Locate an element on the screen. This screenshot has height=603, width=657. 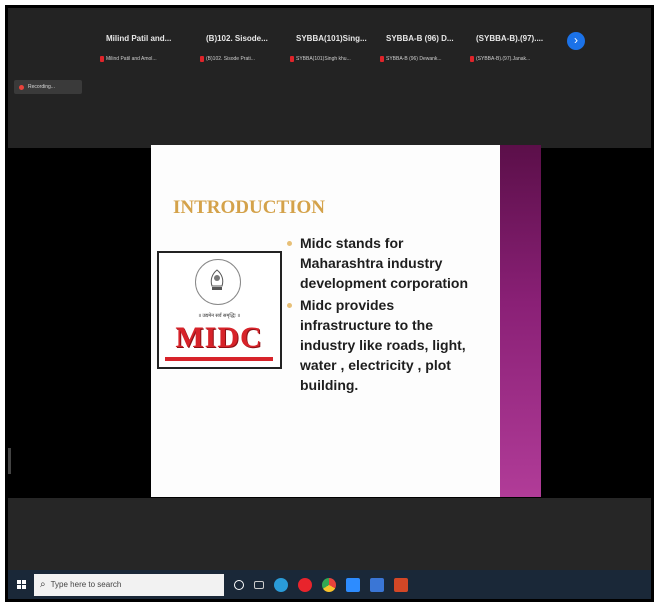
opera-icon is located at coordinates (305, 584).